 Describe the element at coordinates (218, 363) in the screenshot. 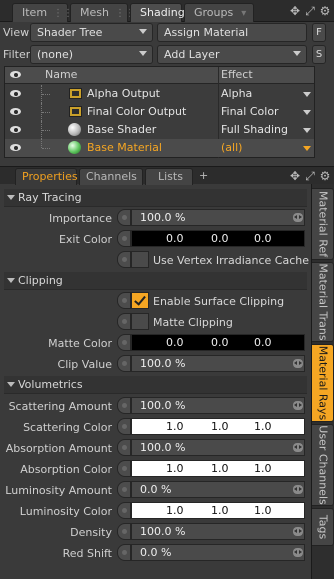

I see `clip-value-field: 100.0 %` at that location.